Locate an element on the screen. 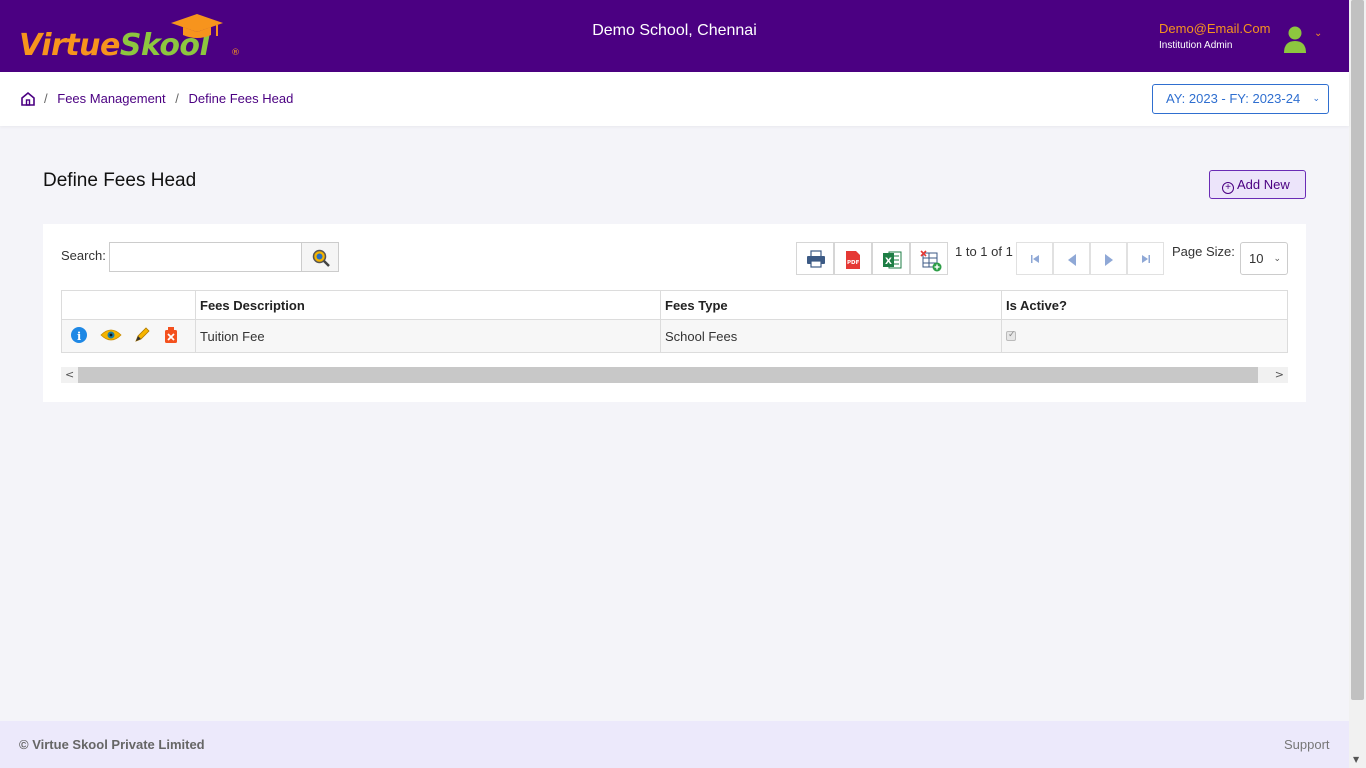  plus-circle-icon: + is located at coordinates (1228, 188).